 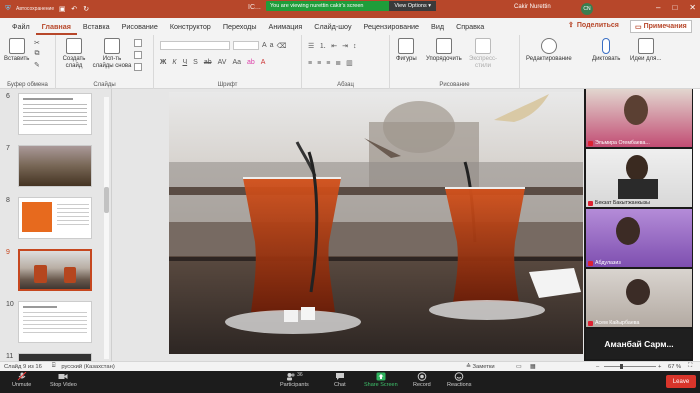 What do you see at coordinates (338, 63) in the screenshot?
I see `justify-icon: ≣` at bounding box center [338, 63].